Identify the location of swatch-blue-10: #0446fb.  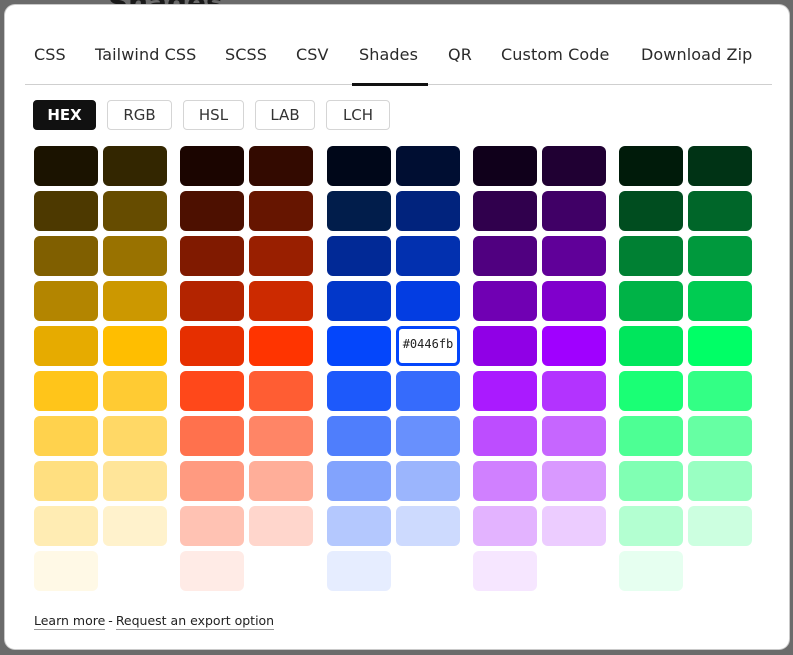
(428, 346).